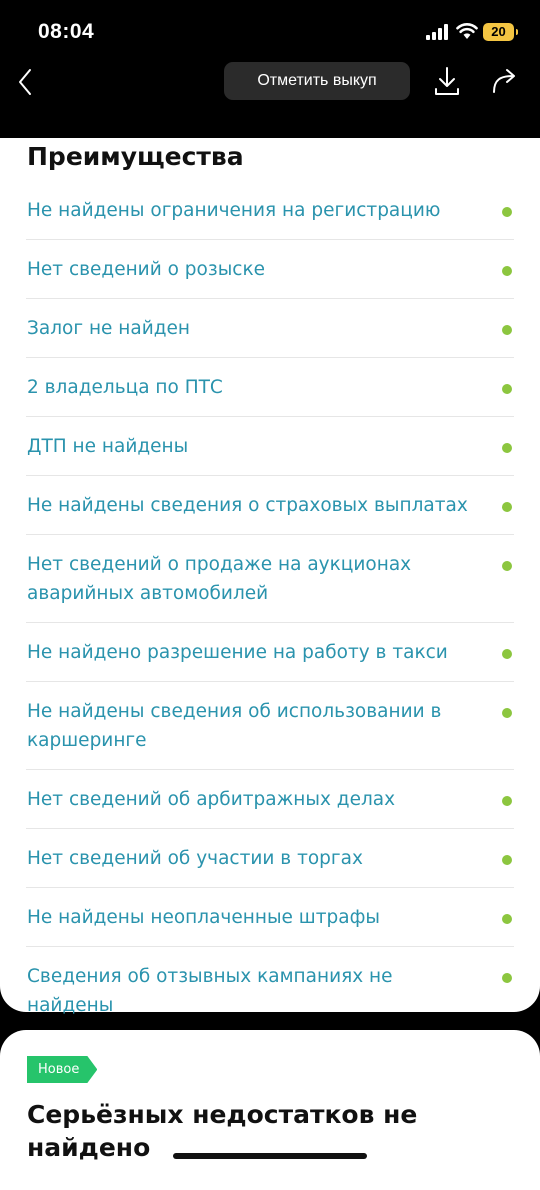 This screenshot has width=540, height=1190. Describe the element at coordinates (62, 1069) in the screenshot. I see `new-badge: Новое` at that location.